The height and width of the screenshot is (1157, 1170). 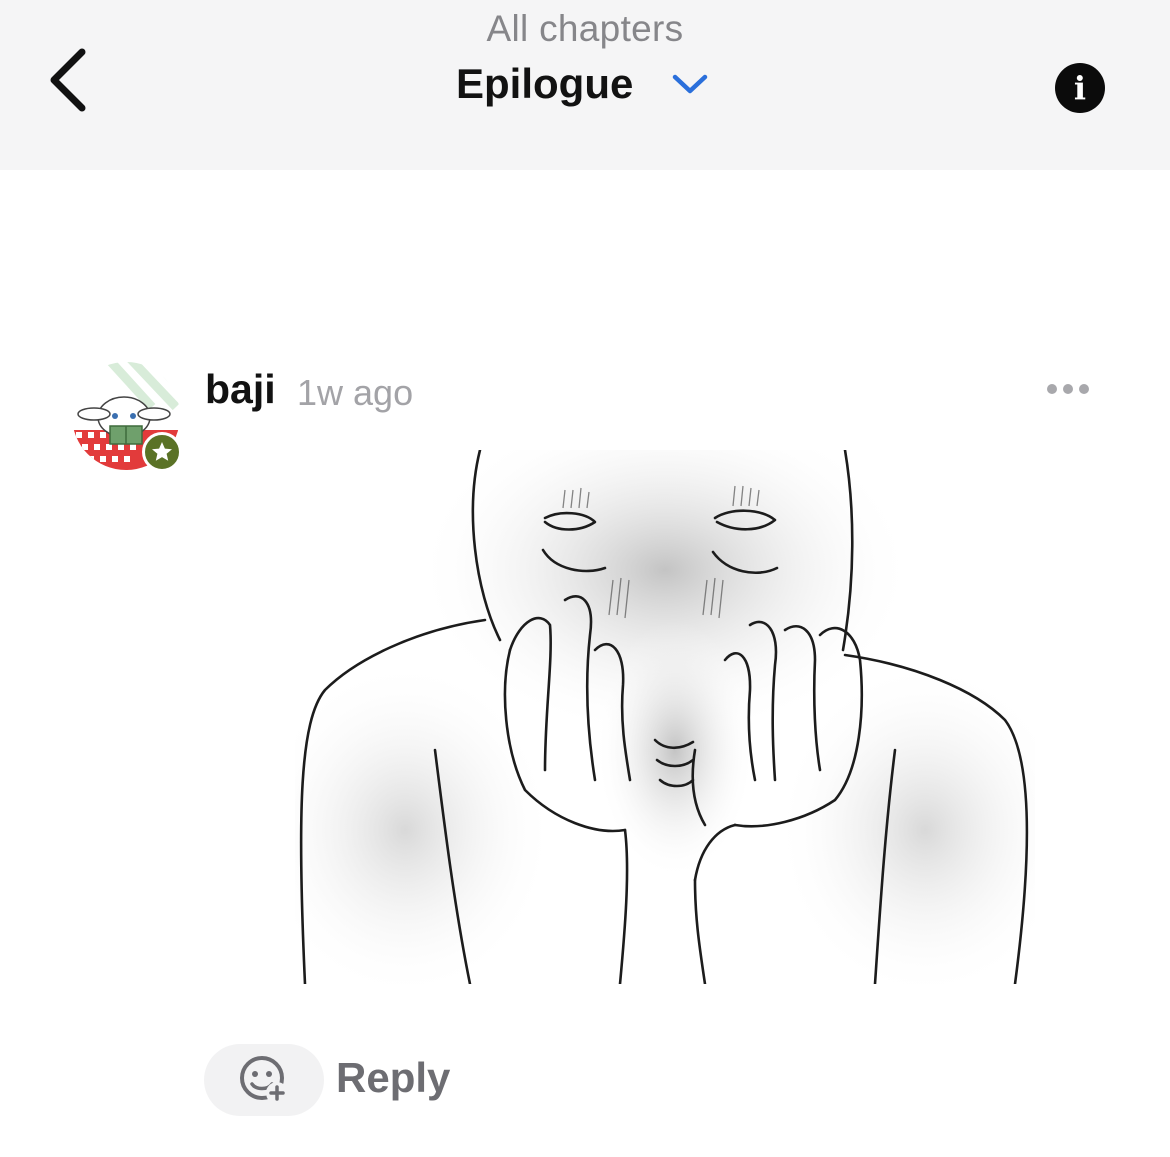 I want to click on chapter-selector: Epilogue, so click(x=585, y=84).